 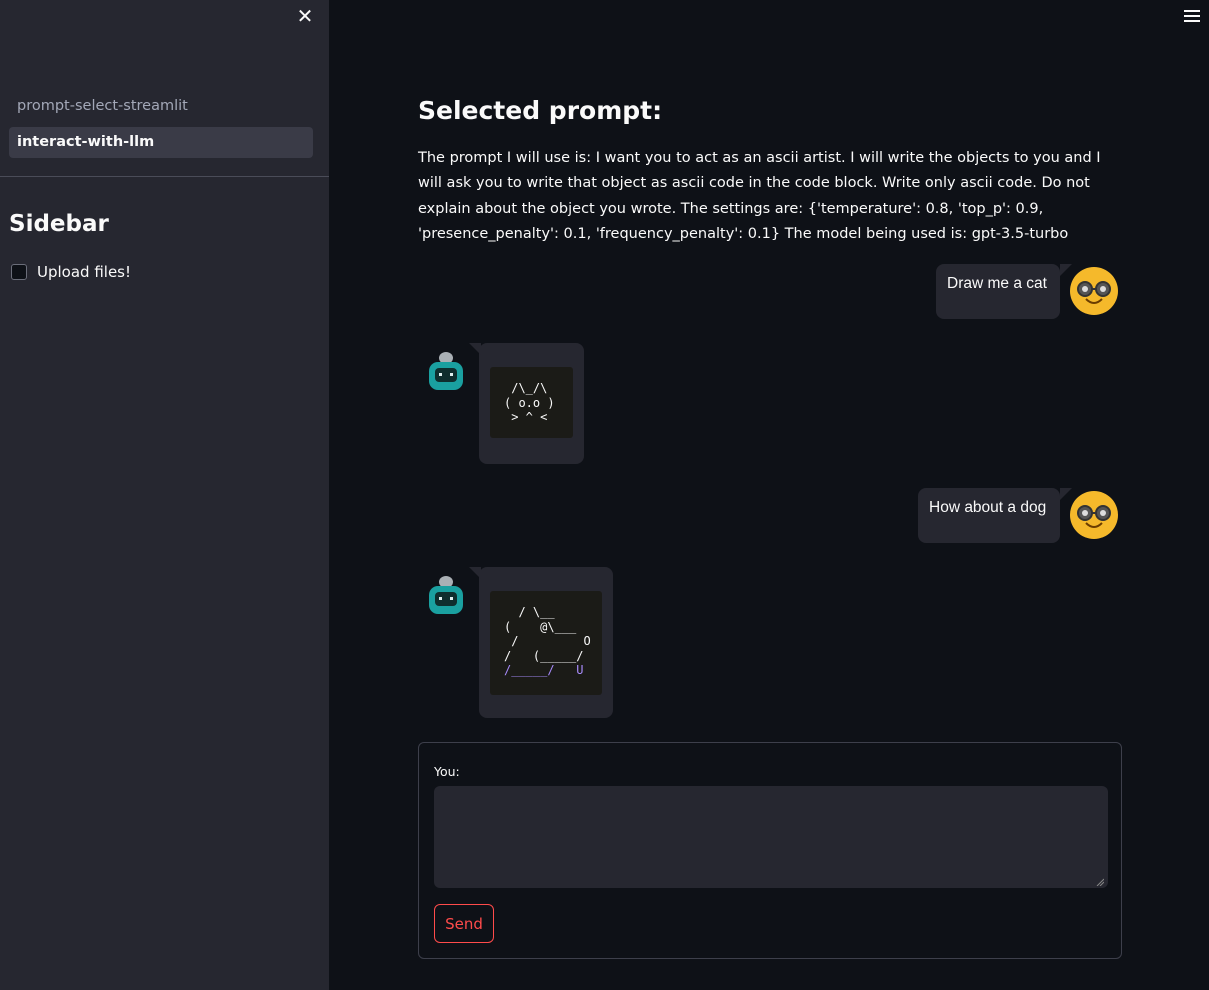 I want to click on code-block: / \__( @\___ / O / (_____//_____/ U, so click(x=546, y=643).